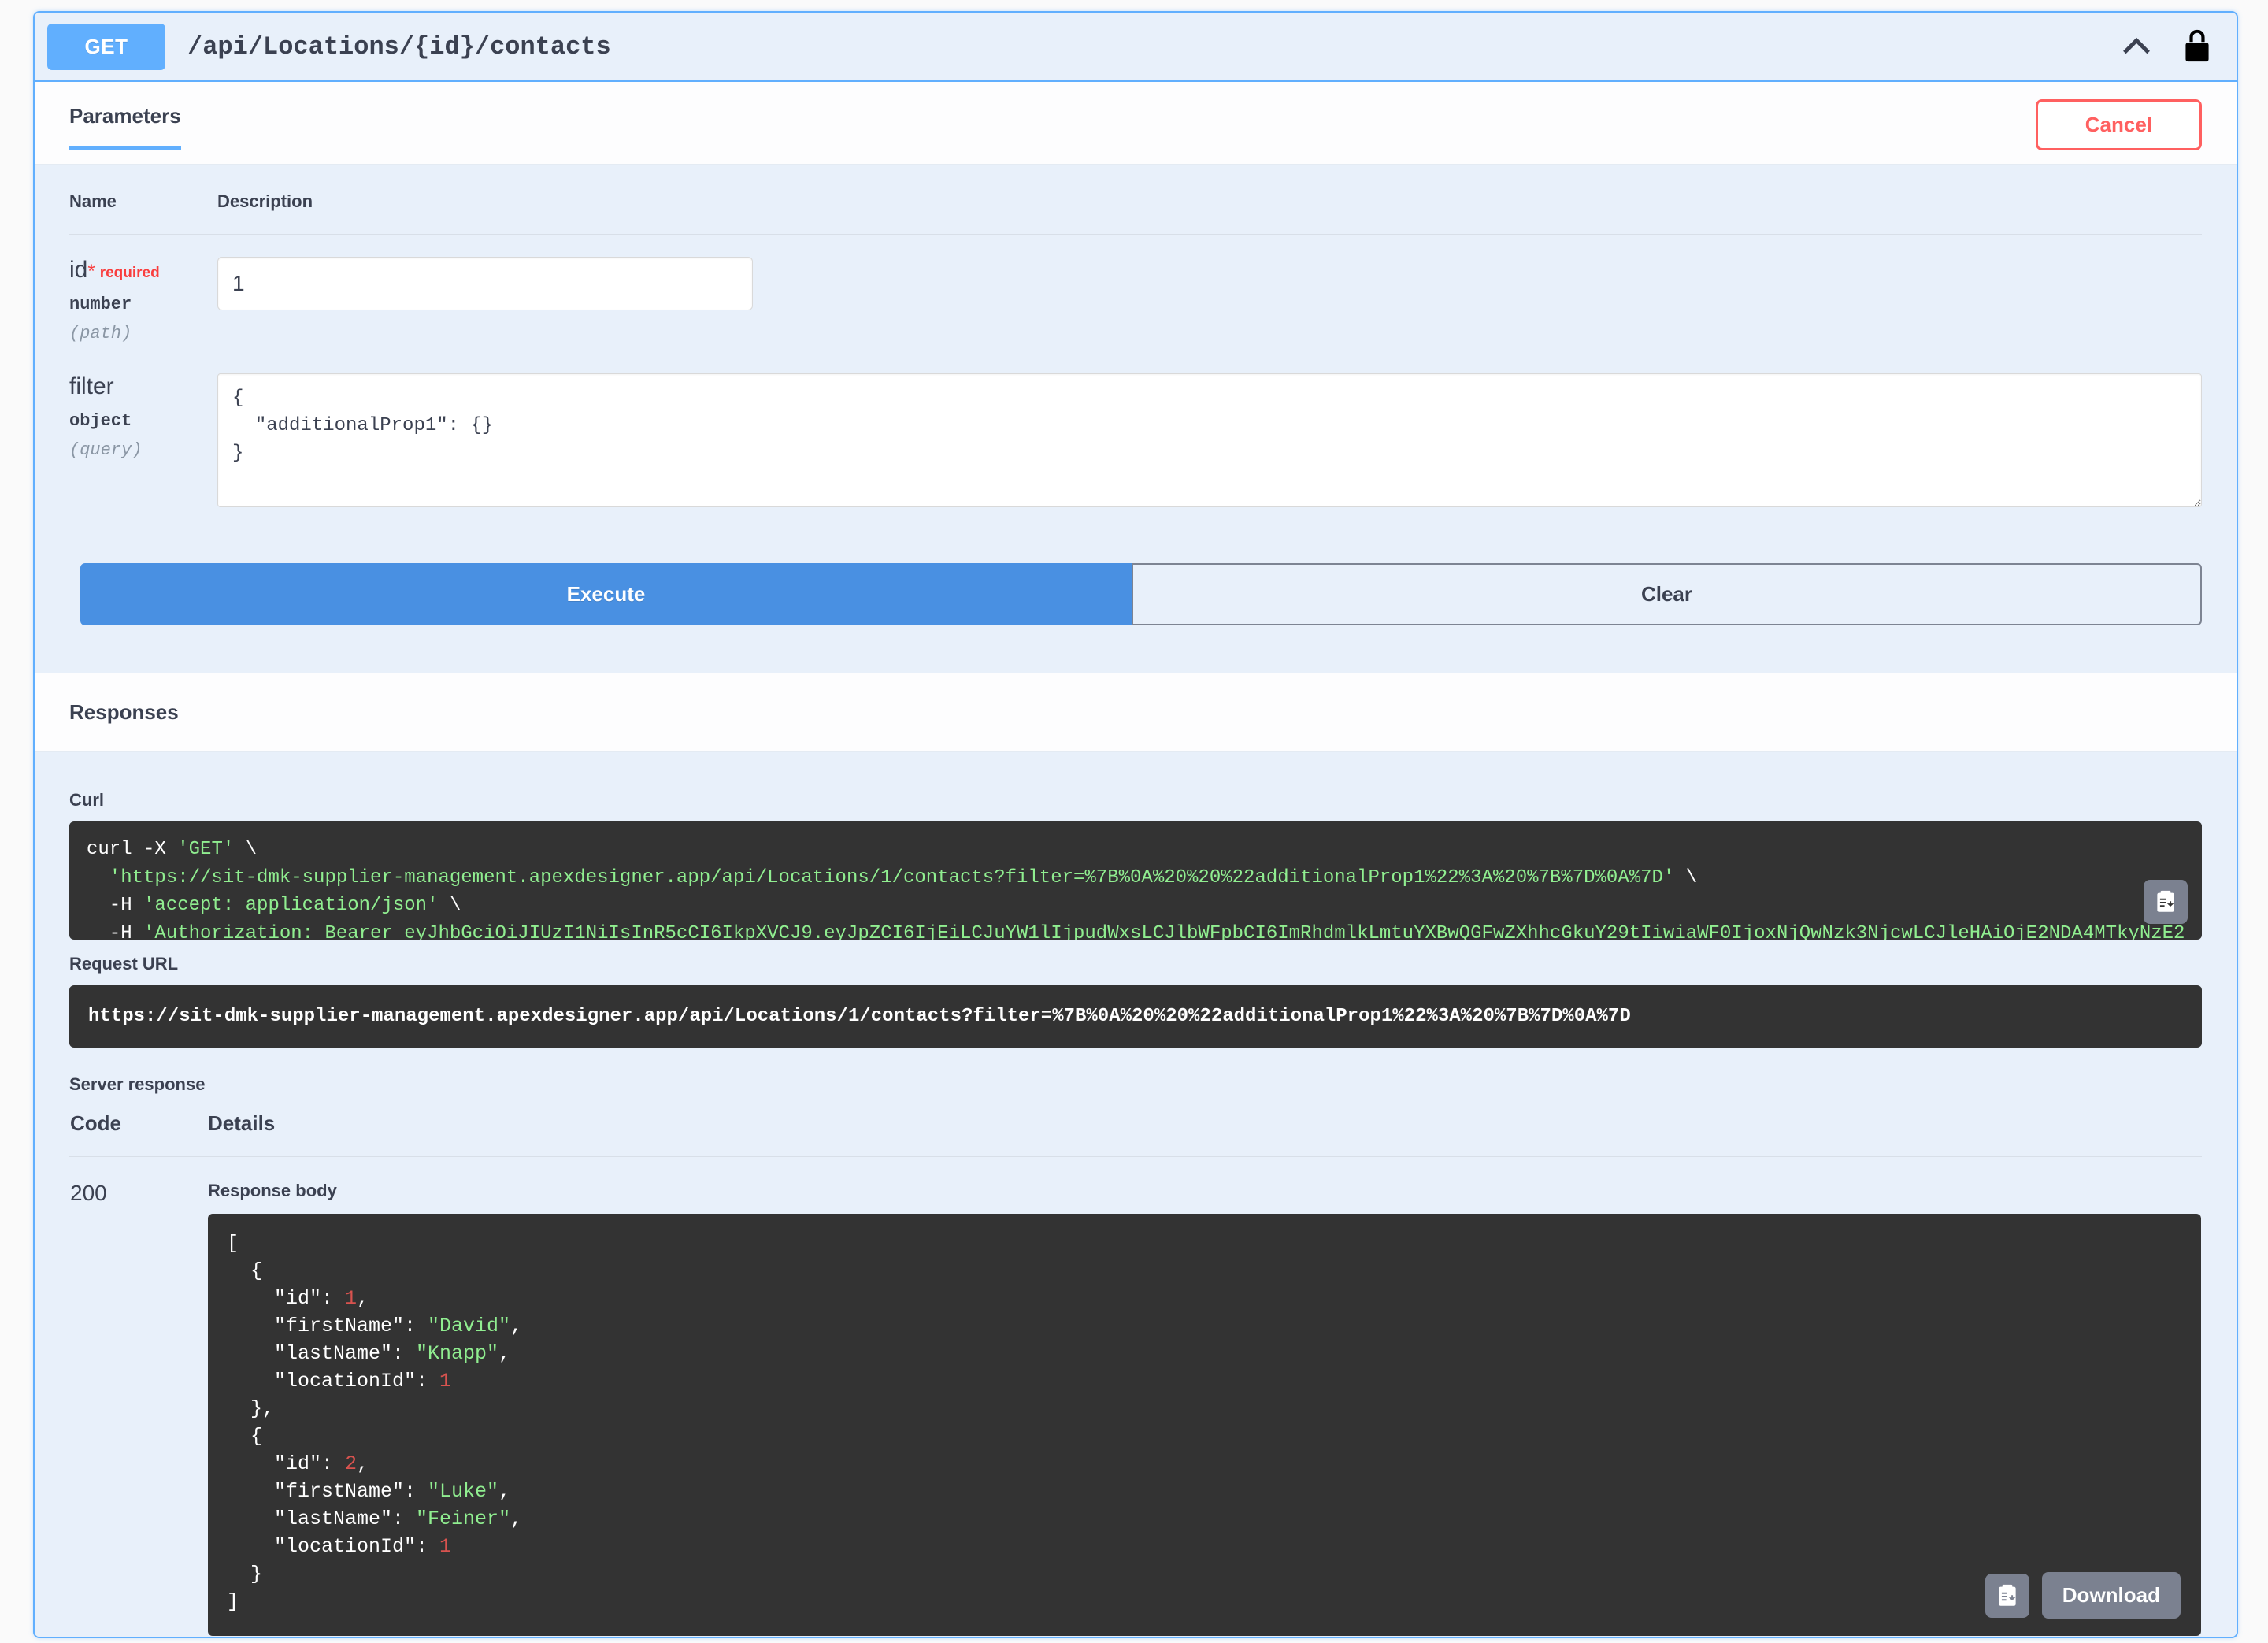 The width and height of the screenshot is (2268, 1643). Describe the element at coordinates (143, 213) in the screenshot. I see `column-header-name: Name` at that location.